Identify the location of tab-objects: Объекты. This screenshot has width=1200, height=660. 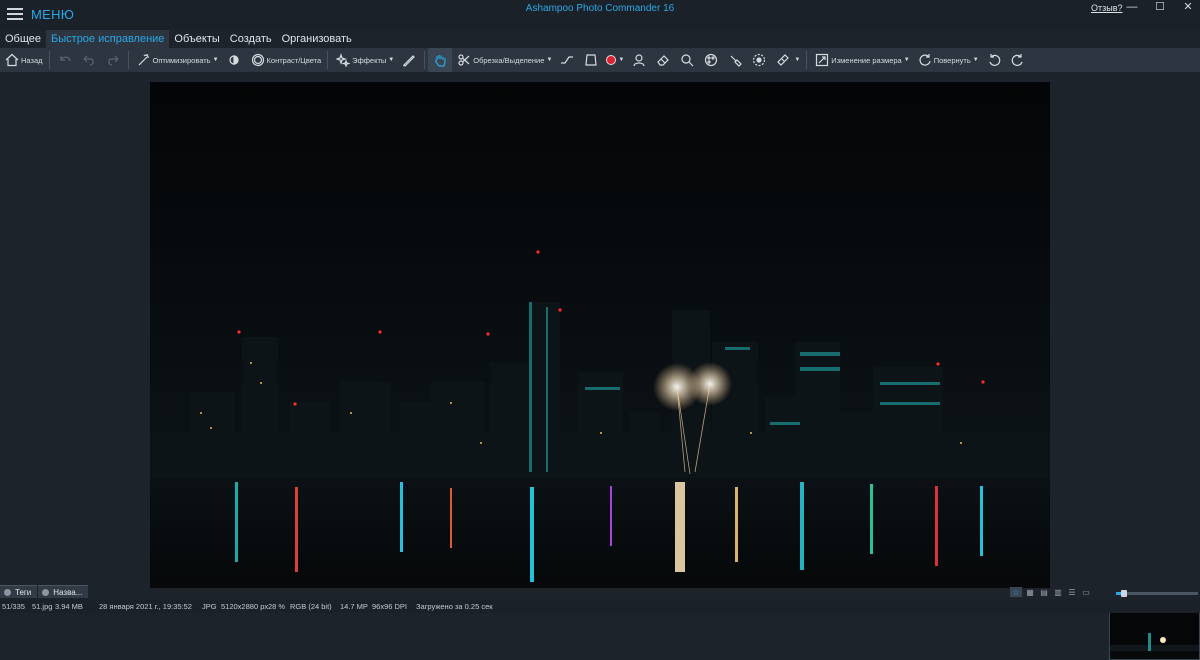
(196, 39).